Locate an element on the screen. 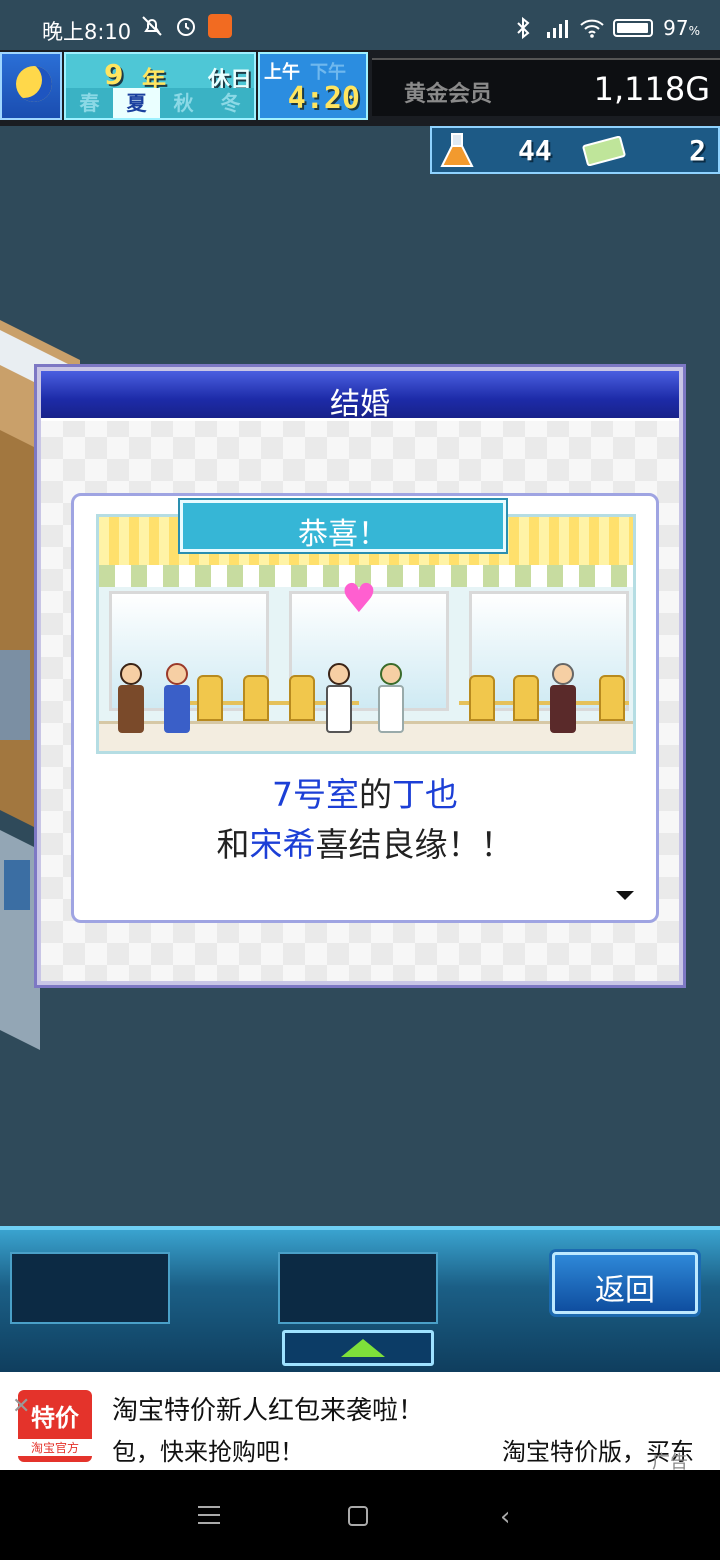  status-left-icons is located at coordinates (186, 26).